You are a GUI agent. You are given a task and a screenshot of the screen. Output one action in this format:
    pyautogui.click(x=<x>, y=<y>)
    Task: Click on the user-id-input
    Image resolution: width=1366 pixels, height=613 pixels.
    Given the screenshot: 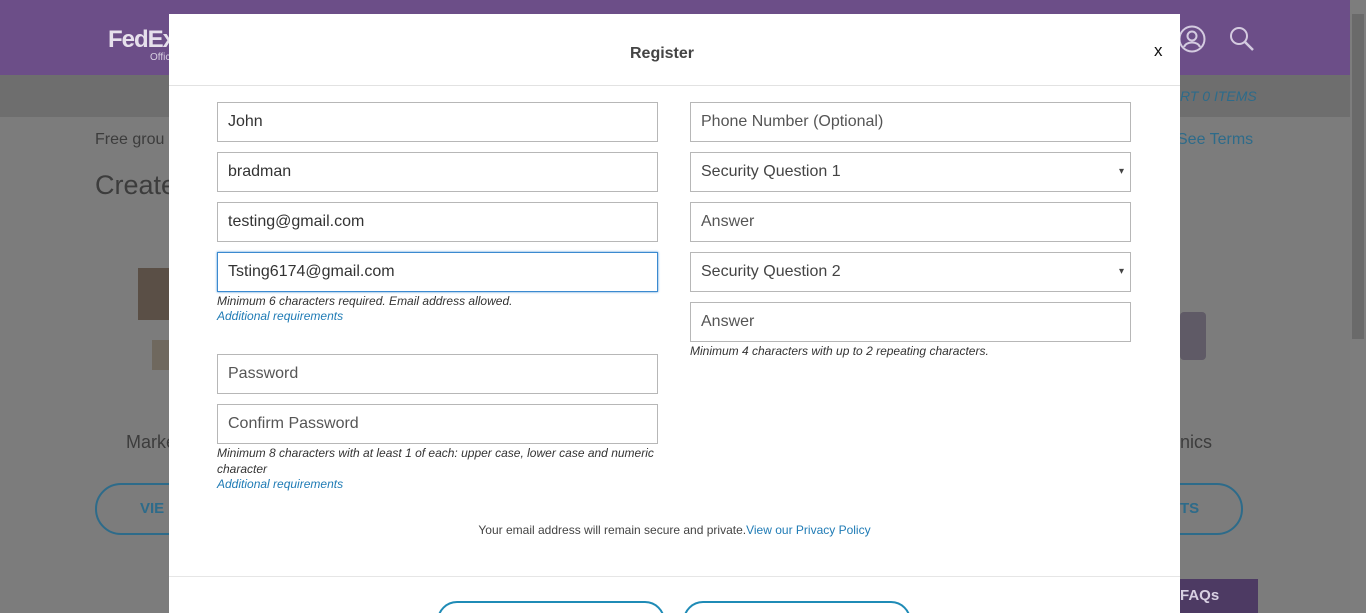 What is the action you would take?
    pyautogui.click(x=437, y=272)
    